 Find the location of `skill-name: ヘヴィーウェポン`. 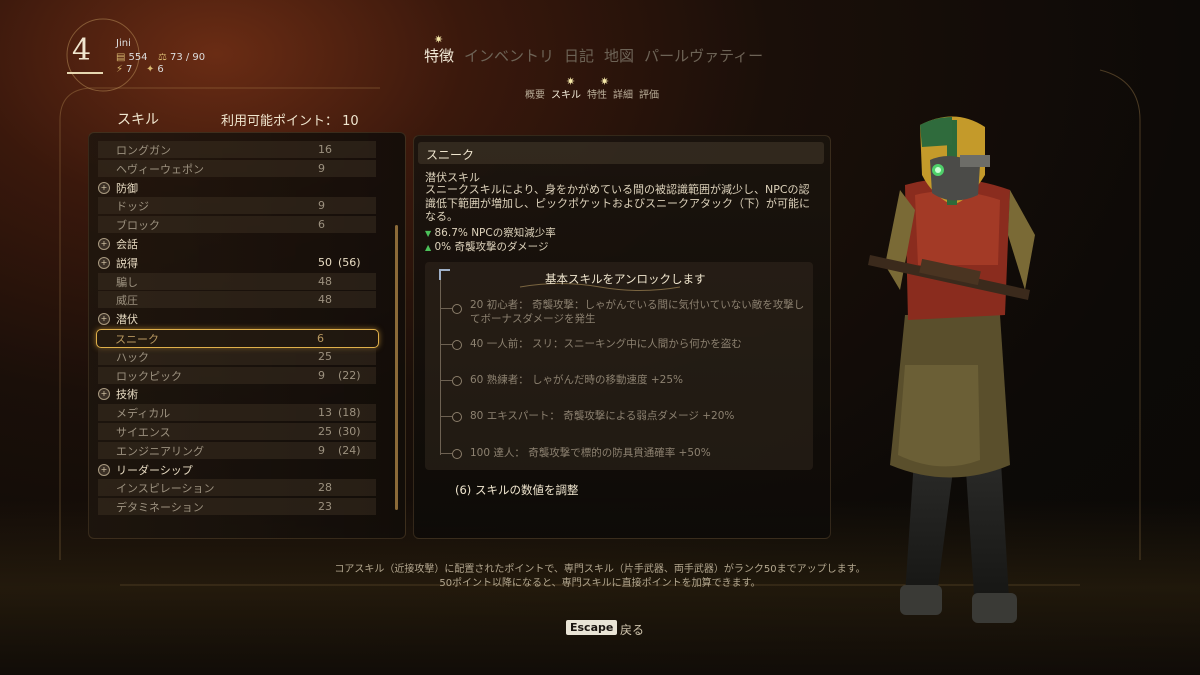

skill-name: ヘヴィーウェポン is located at coordinates (160, 169).